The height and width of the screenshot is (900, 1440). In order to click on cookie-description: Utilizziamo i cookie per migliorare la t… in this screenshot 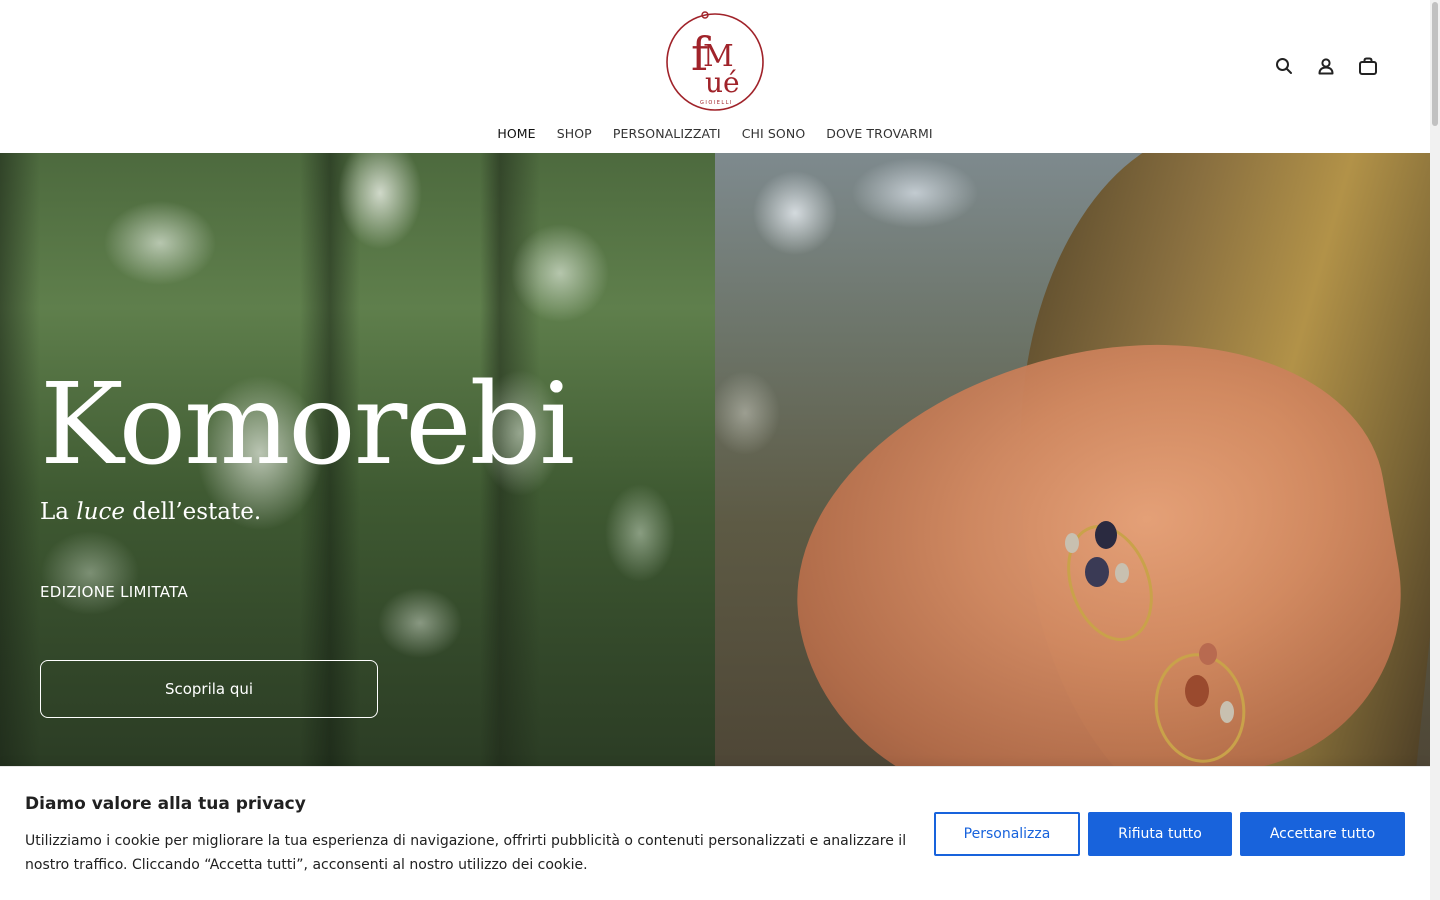, I will do `click(466, 853)`.